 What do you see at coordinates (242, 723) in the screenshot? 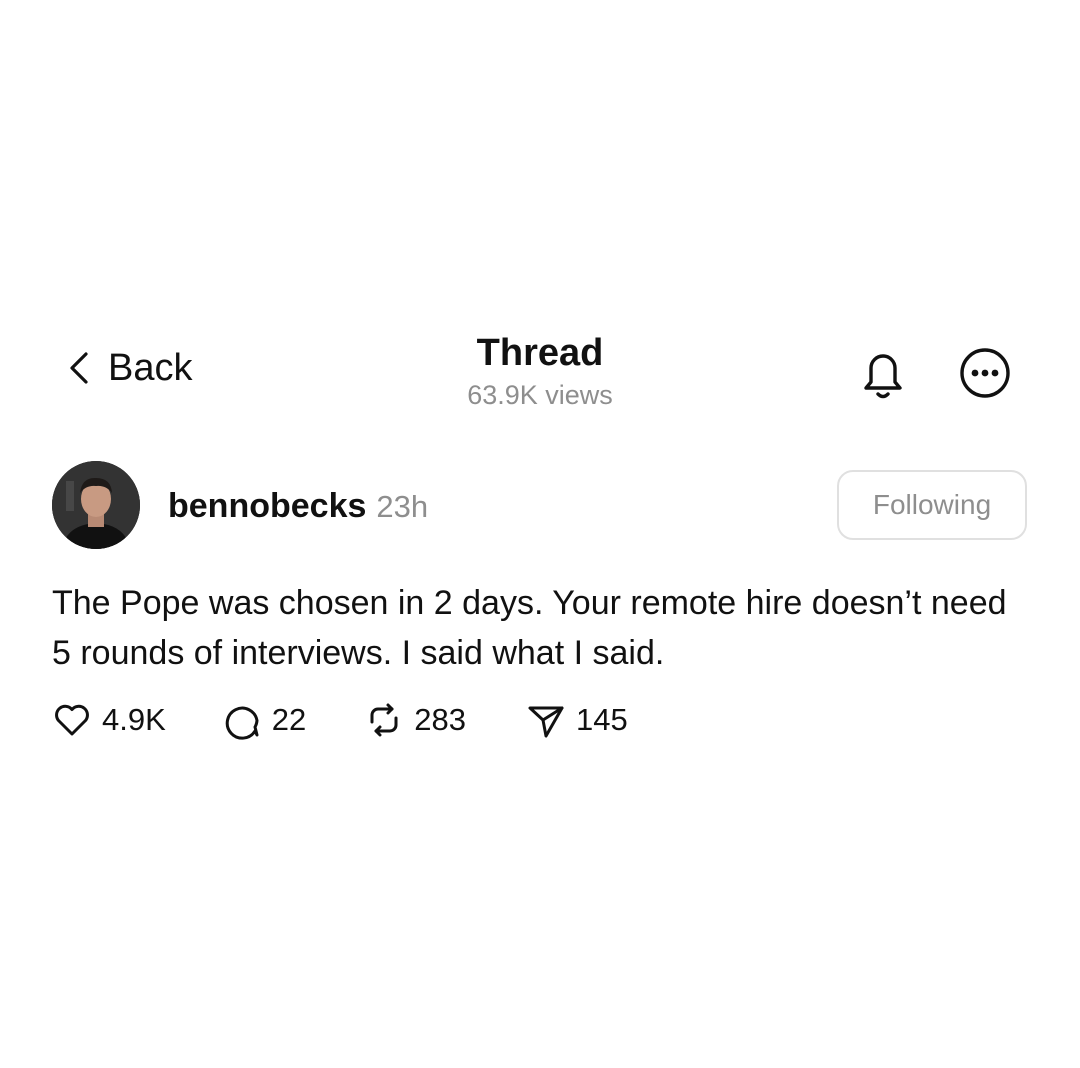
I see `comment-icon` at bounding box center [242, 723].